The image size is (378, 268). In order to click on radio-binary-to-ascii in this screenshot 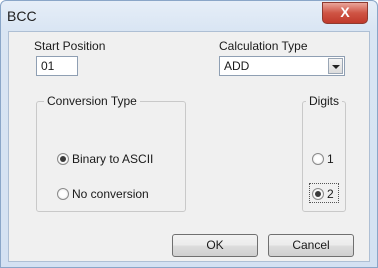, I will do `click(63, 159)`.